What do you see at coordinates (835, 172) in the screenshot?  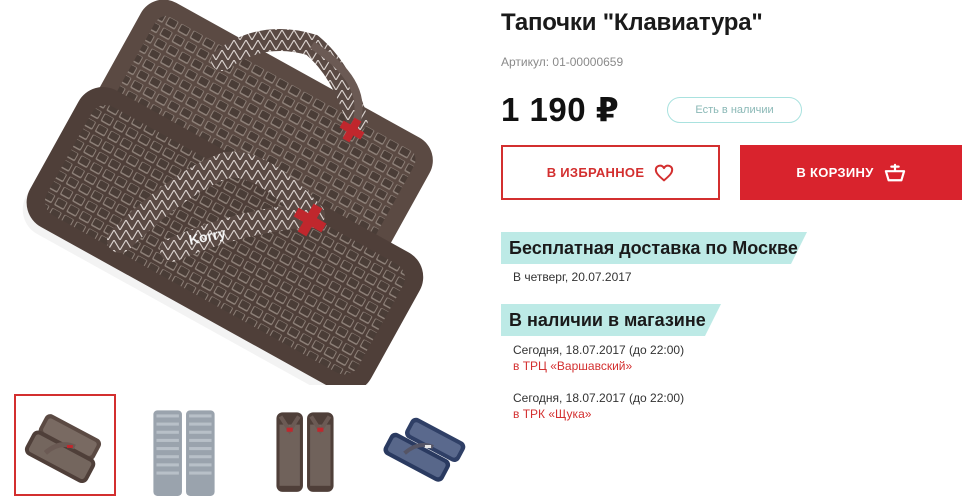 I see `cart-label: В КОРЗИНУ` at bounding box center [835, 172].